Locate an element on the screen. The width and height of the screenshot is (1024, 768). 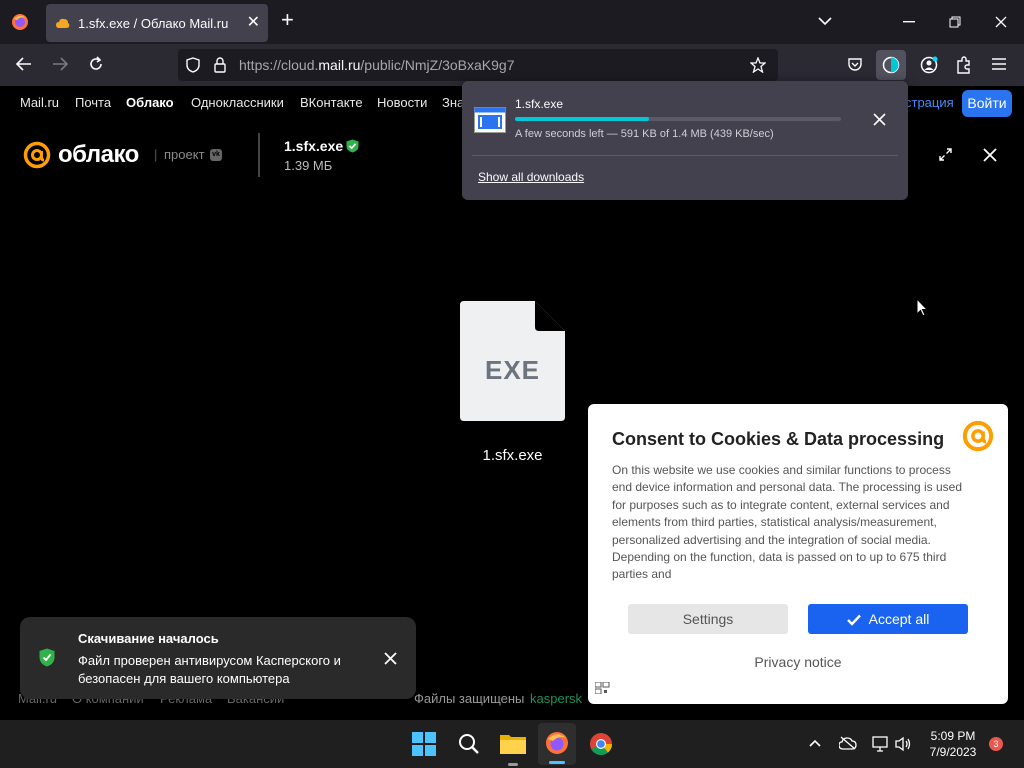
qr-code-icon is located at coordinates (602, 688).